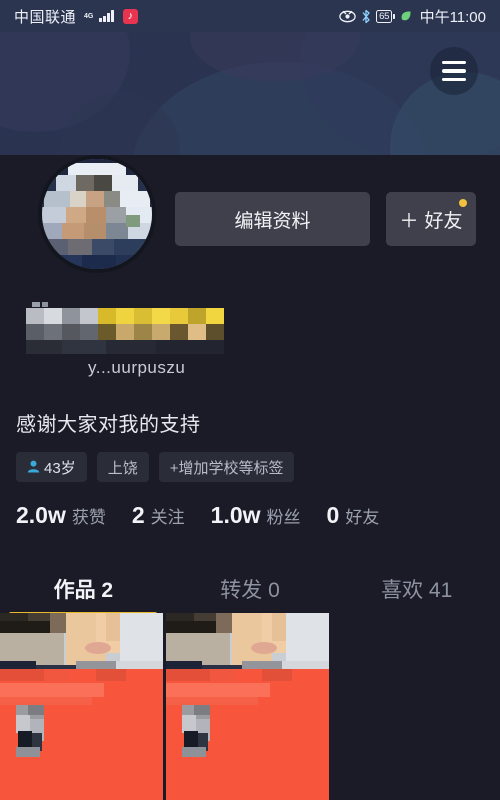 The height and width of the screenshot is (800, 500). Describe the element at coordinates (89, 16) in the screenshot. I see `network-type-label: 4G` at that location.